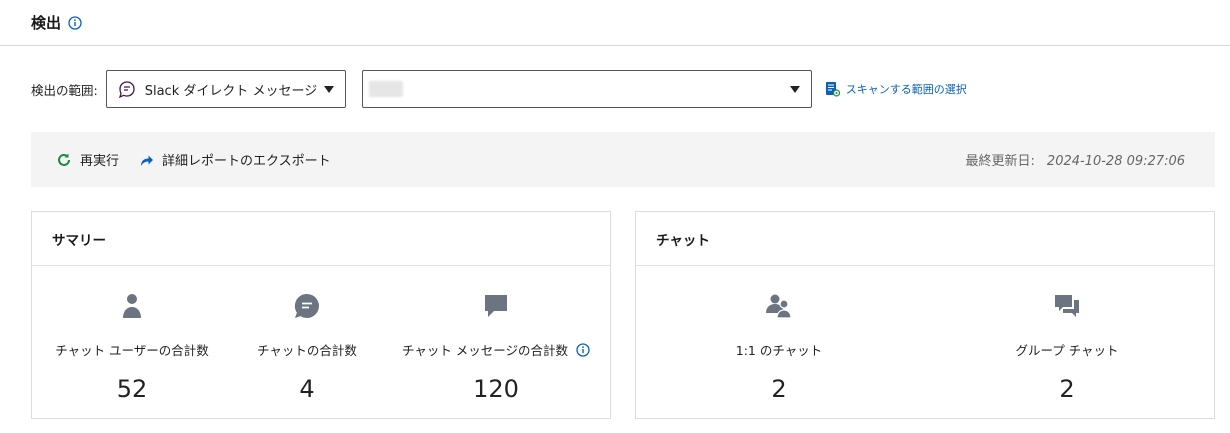 This screenshot has width=1230, height=433. I want to click on scope-row: 検出の範囲: Slack ダイレクト メッセージ スキャンする範囲の選択, so click(499, 89).